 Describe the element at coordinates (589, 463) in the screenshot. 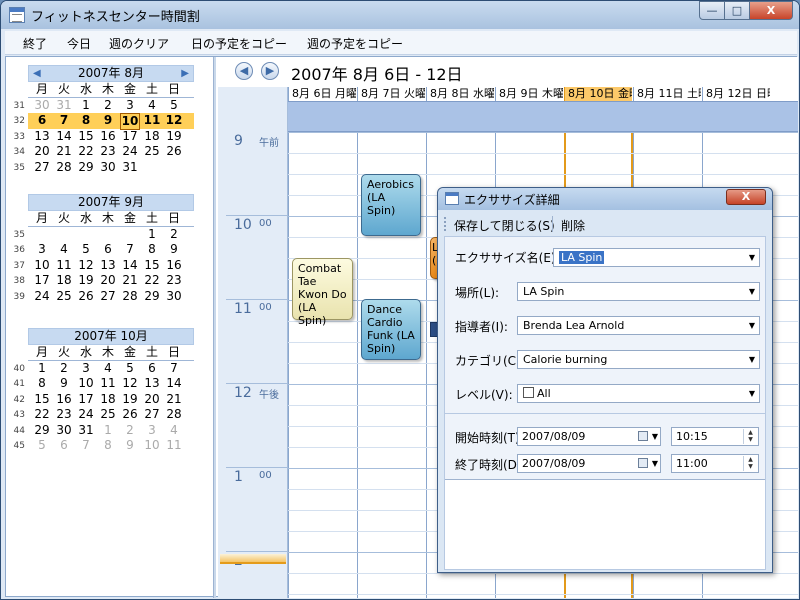

I see `end-date-picker: 2007/08/09 ▼` at that location.